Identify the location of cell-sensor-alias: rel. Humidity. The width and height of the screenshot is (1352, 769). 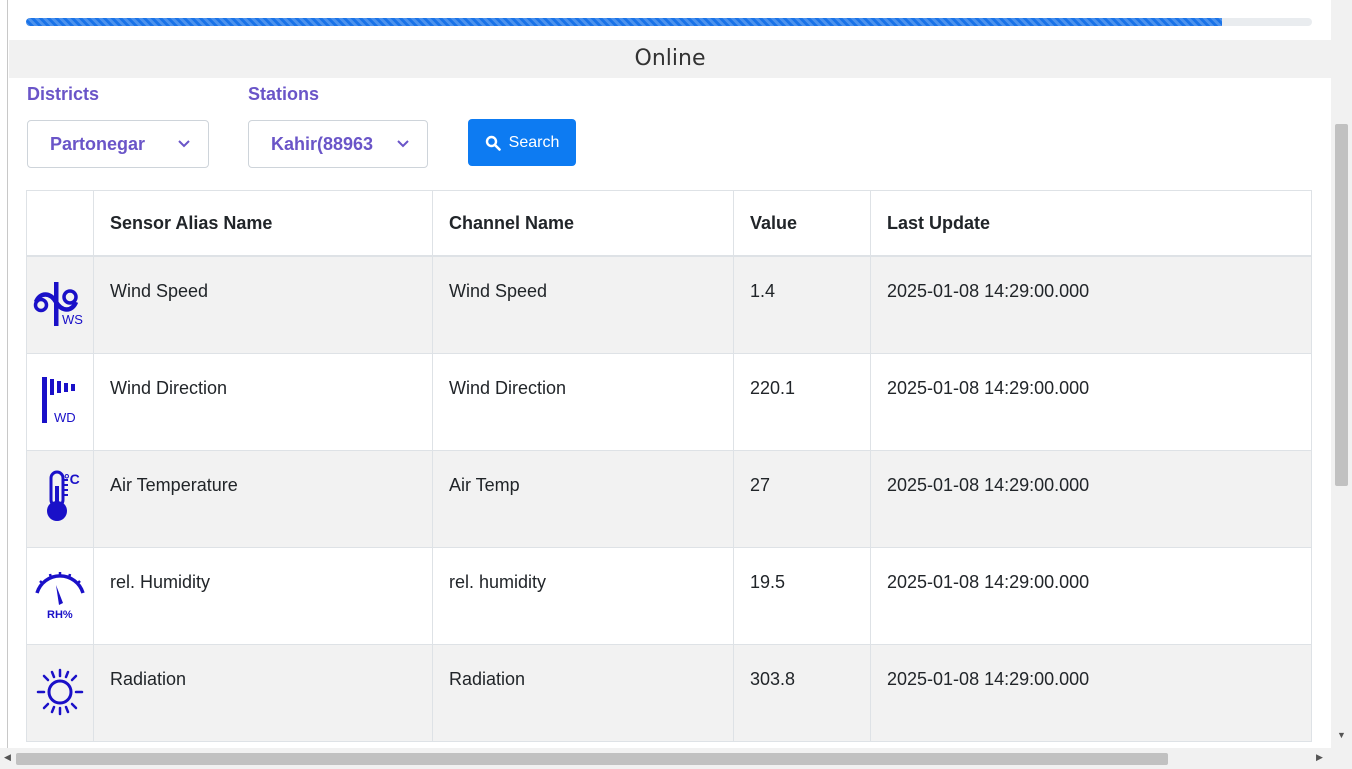
(263, 595).